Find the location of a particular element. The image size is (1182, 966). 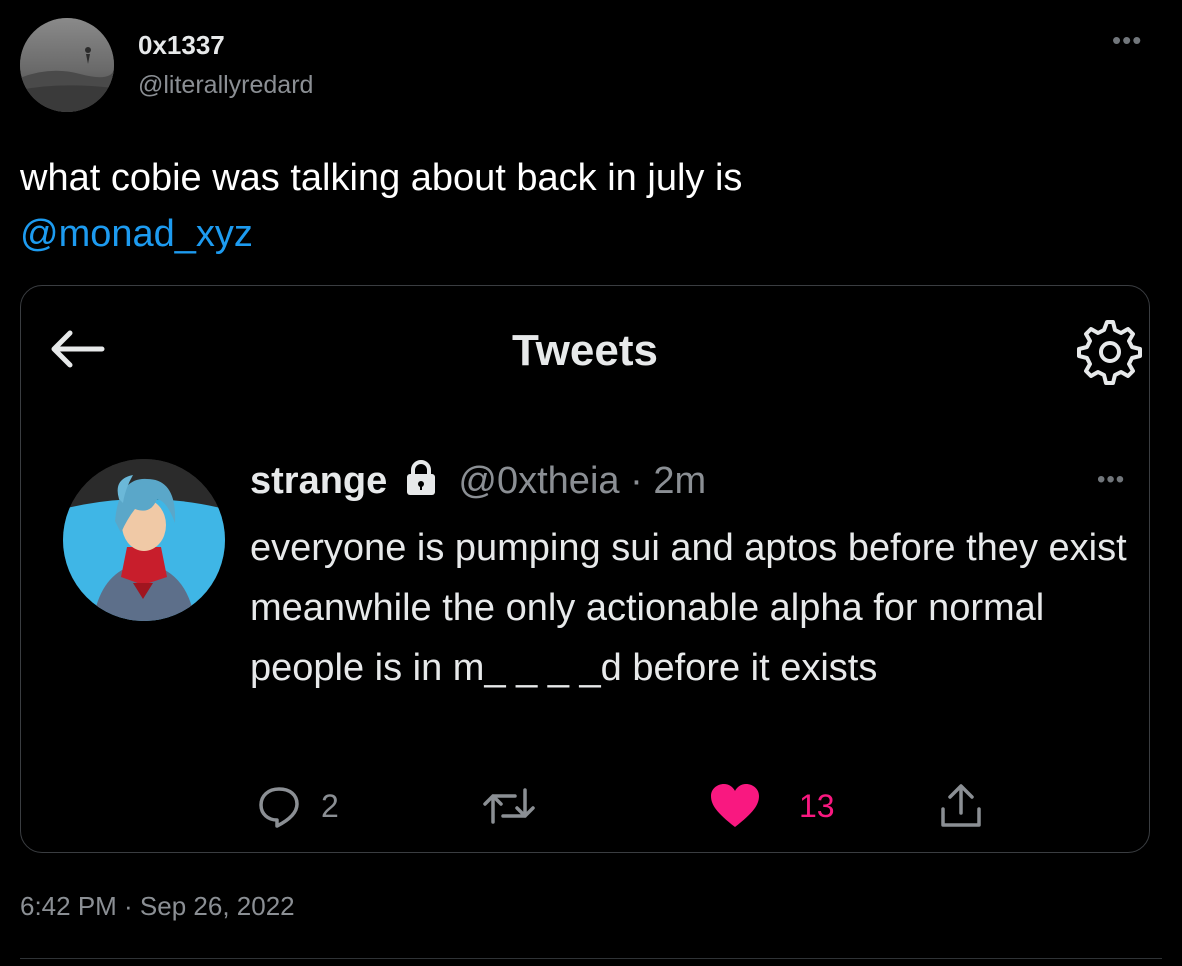

quoted-tweet-header: strange @0xtheia · 2m is located at coordinates (478, 481).